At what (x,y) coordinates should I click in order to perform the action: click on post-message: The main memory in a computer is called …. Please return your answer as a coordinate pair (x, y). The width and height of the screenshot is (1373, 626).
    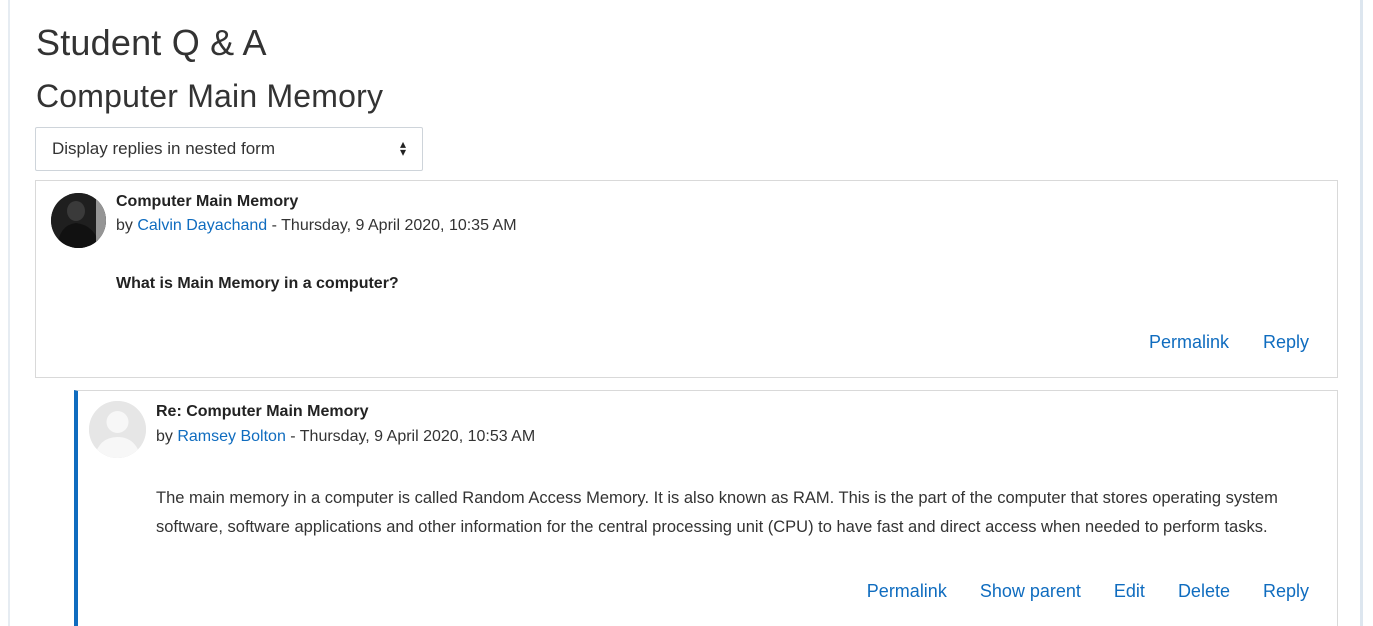
    Looking at the image, I should click on (717, 512).